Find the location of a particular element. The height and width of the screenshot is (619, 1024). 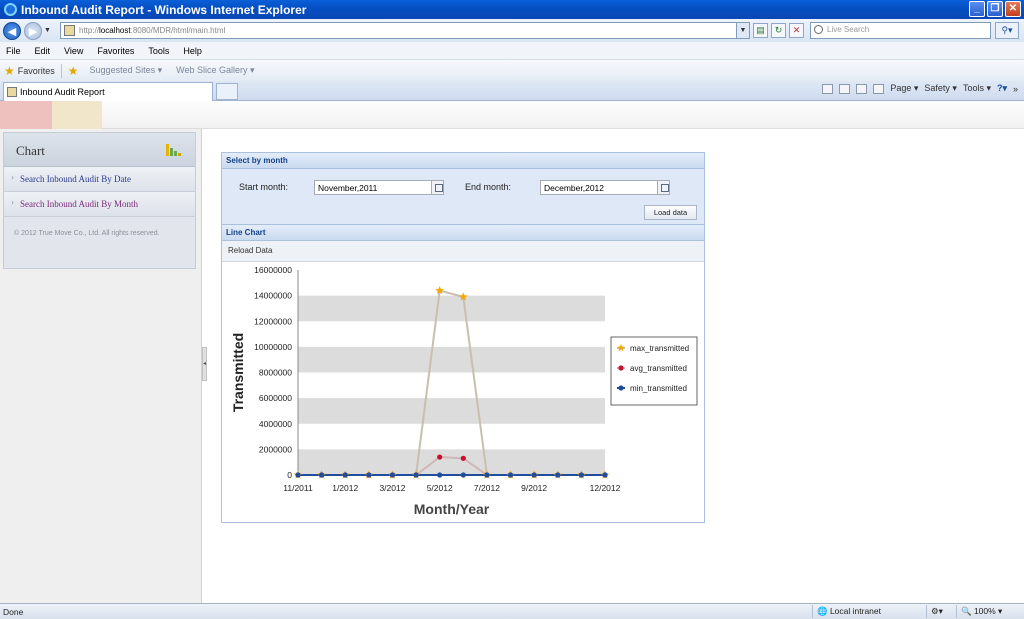

maximize-button: ❐ is located at coordinates (995, 9).